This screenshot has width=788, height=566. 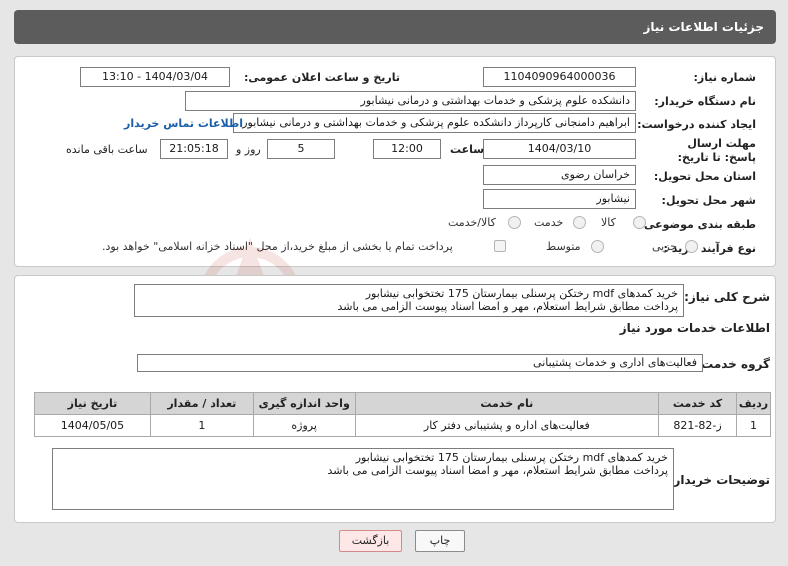 I want to click on treasury-checkbox, so click(x=500, y=246).